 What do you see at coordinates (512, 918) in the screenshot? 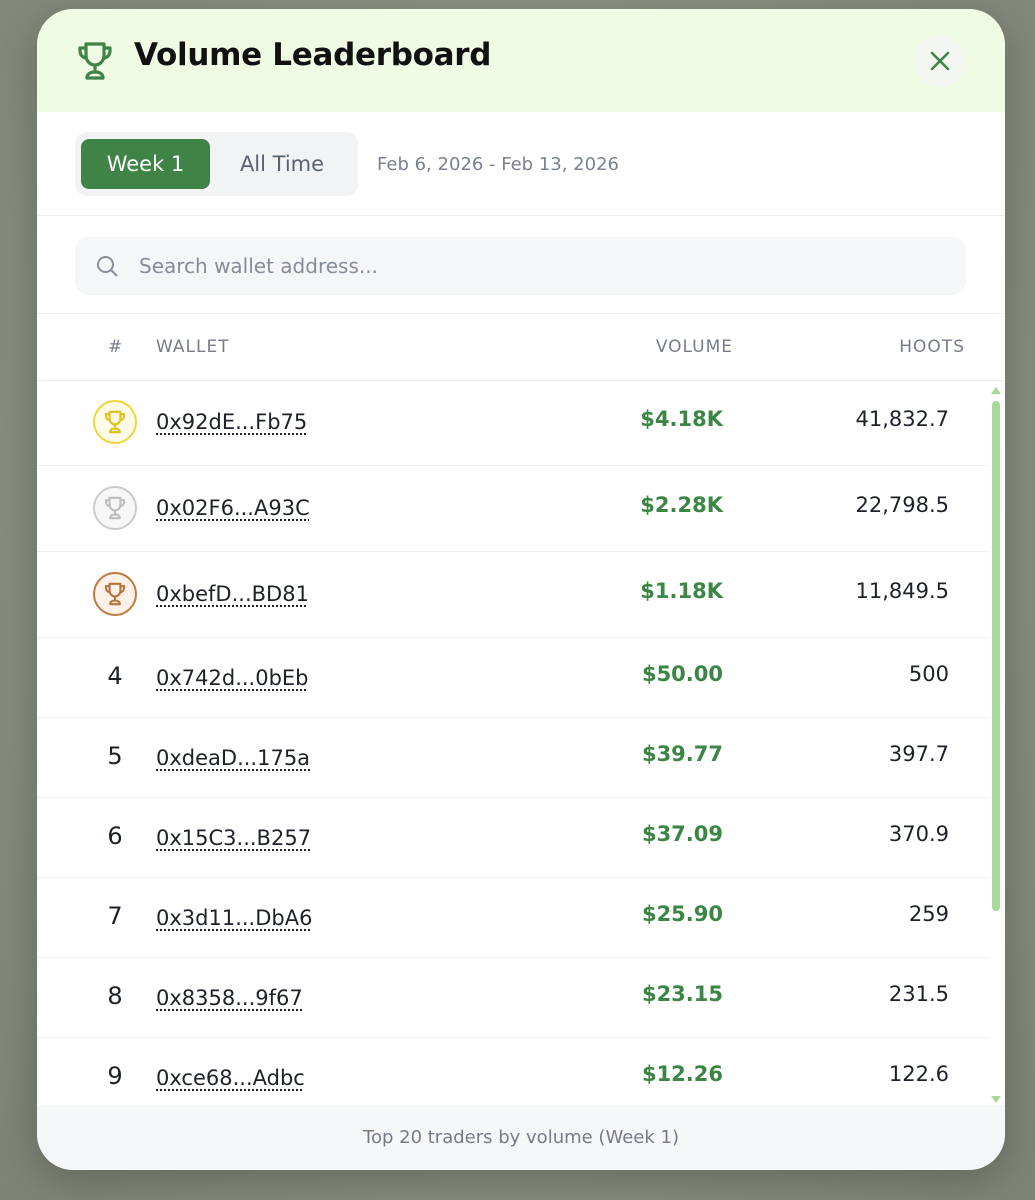
I see `table-row: 7 0x3d11...DbA6 $25.90 259` at bounding box center [512, 918].